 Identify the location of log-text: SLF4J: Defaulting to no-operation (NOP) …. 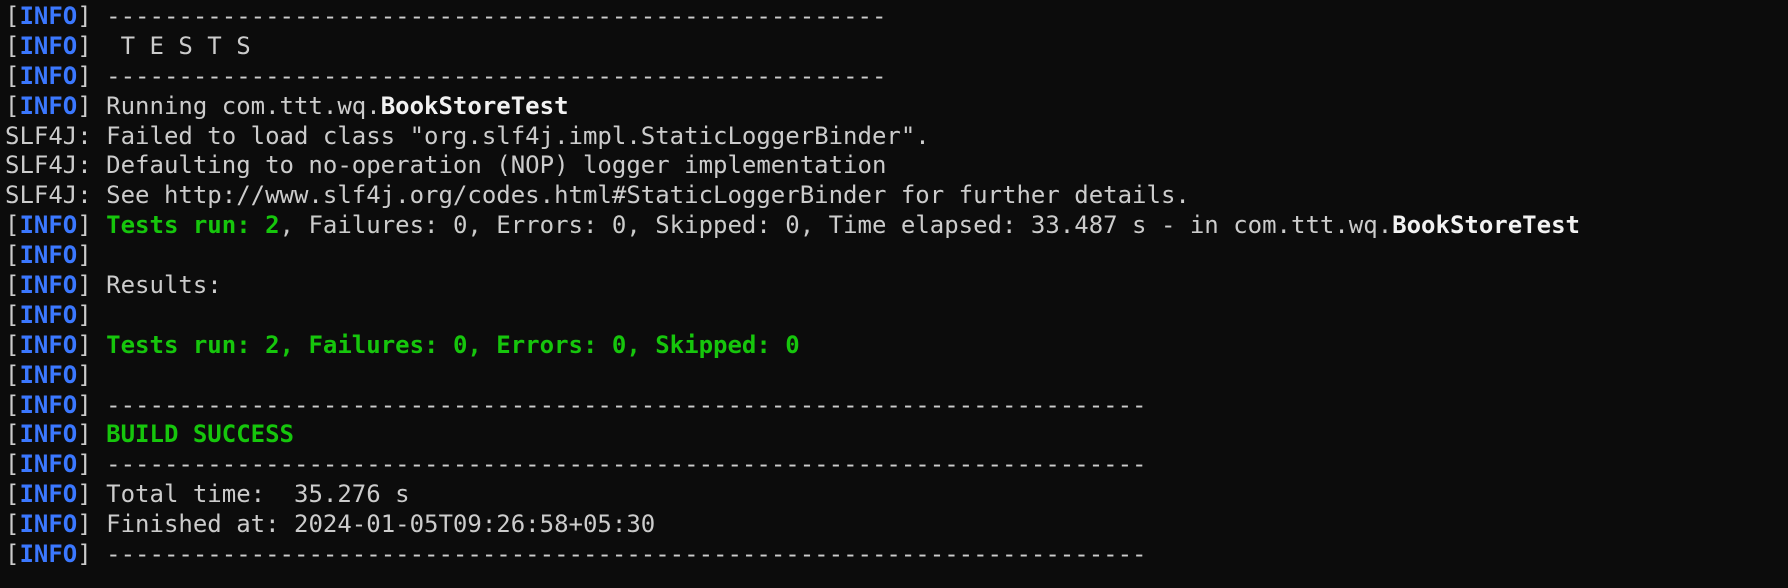
(446, 165).